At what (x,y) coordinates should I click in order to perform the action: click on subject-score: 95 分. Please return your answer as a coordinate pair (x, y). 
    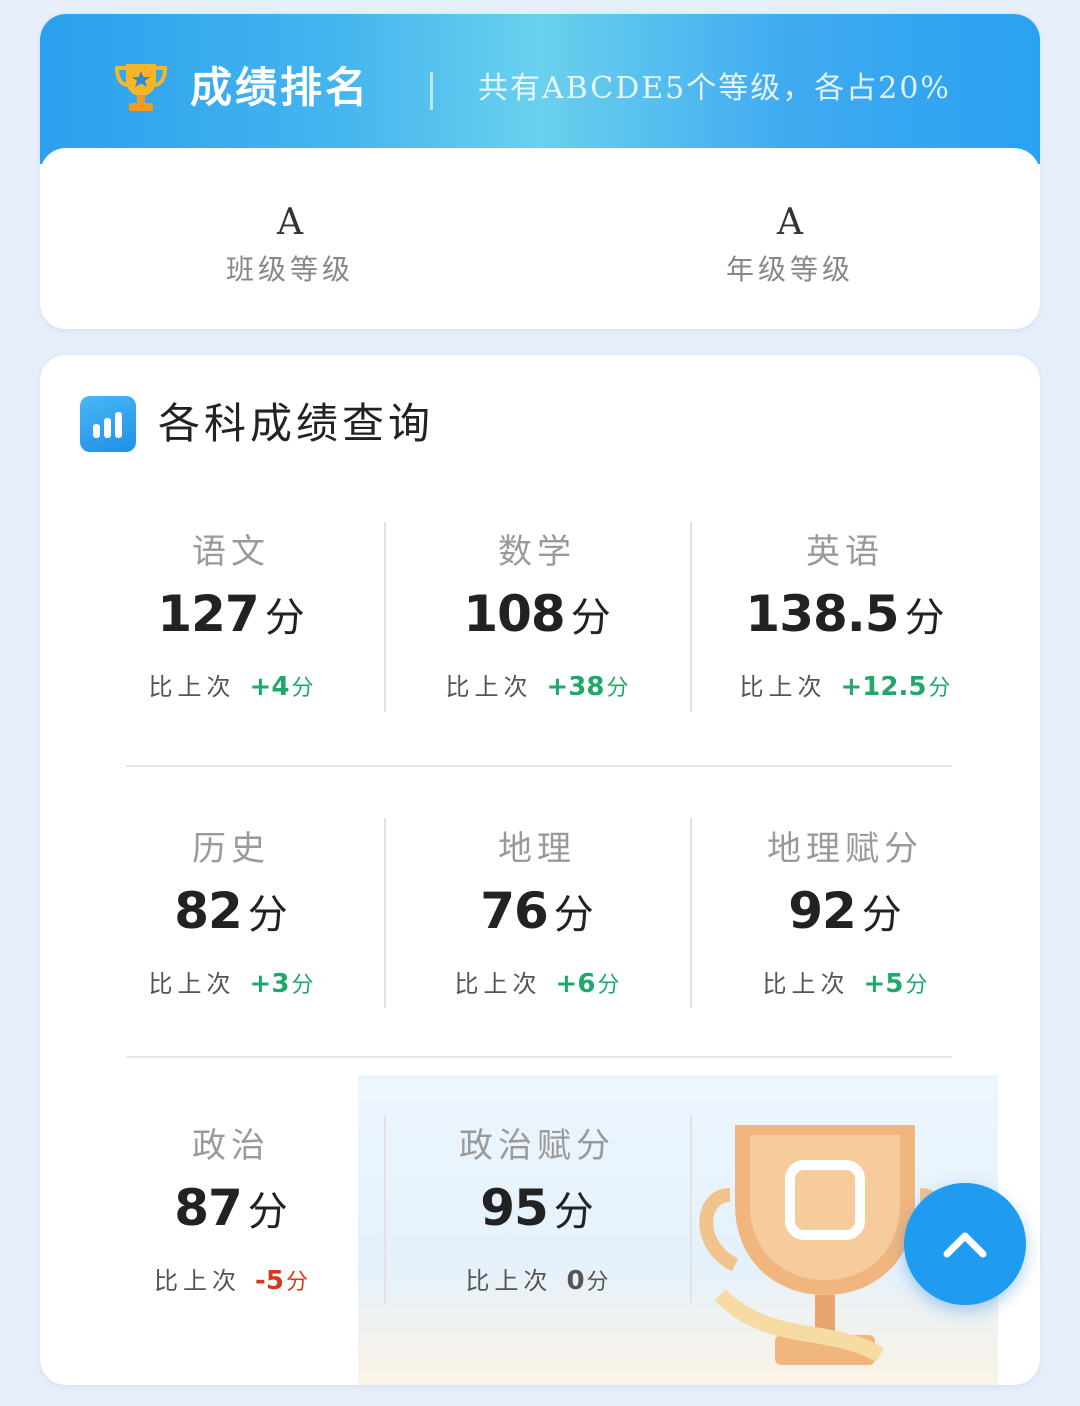
    Looking at the image, I should click on (537, 1214).